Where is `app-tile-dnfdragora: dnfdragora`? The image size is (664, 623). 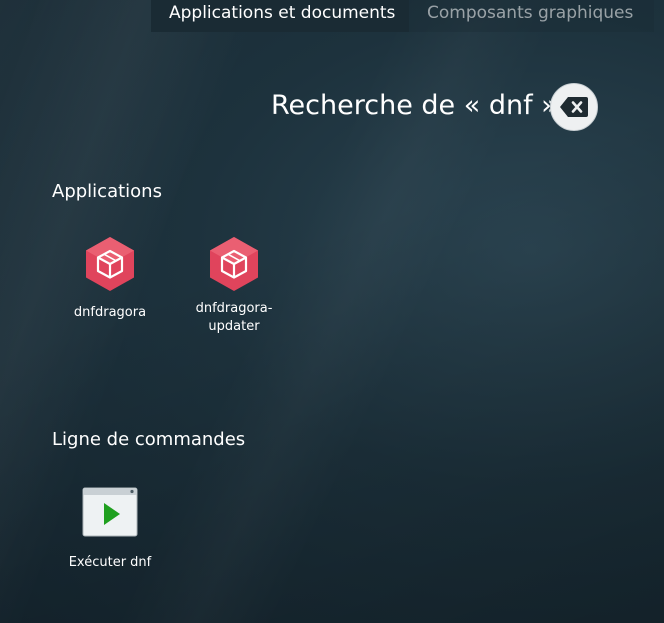
app-tile-dnfdragora: dnfdragora is located at coordinates (110, 279).